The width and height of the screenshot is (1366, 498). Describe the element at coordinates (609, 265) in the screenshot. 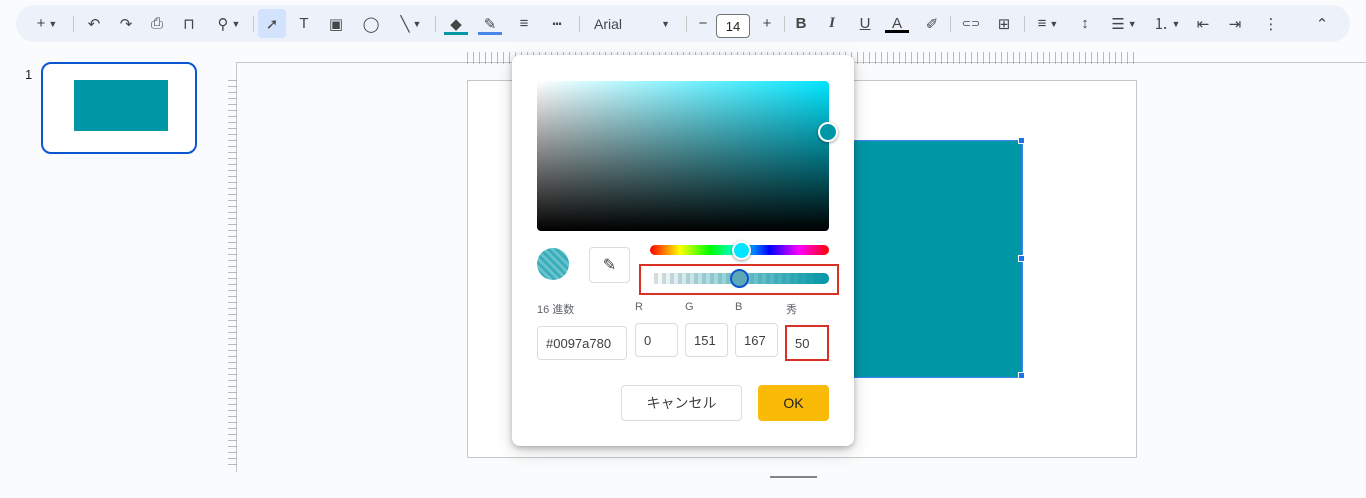

I see `eyedropper-button: ✎` at that location.